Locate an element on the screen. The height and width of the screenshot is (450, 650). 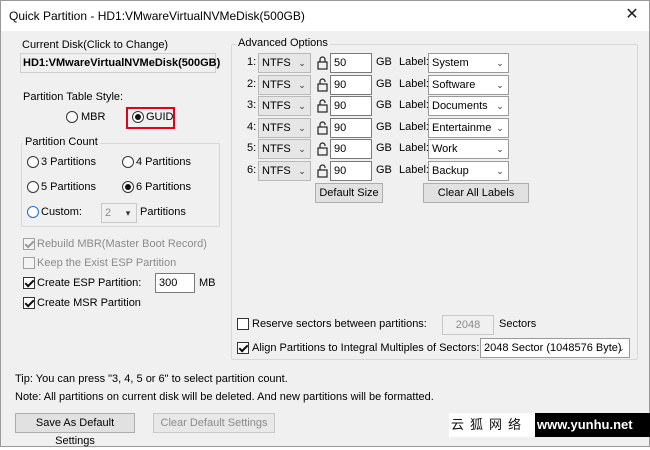
volume-label-select: Work ⌄ is located at coordinates (468, 149).